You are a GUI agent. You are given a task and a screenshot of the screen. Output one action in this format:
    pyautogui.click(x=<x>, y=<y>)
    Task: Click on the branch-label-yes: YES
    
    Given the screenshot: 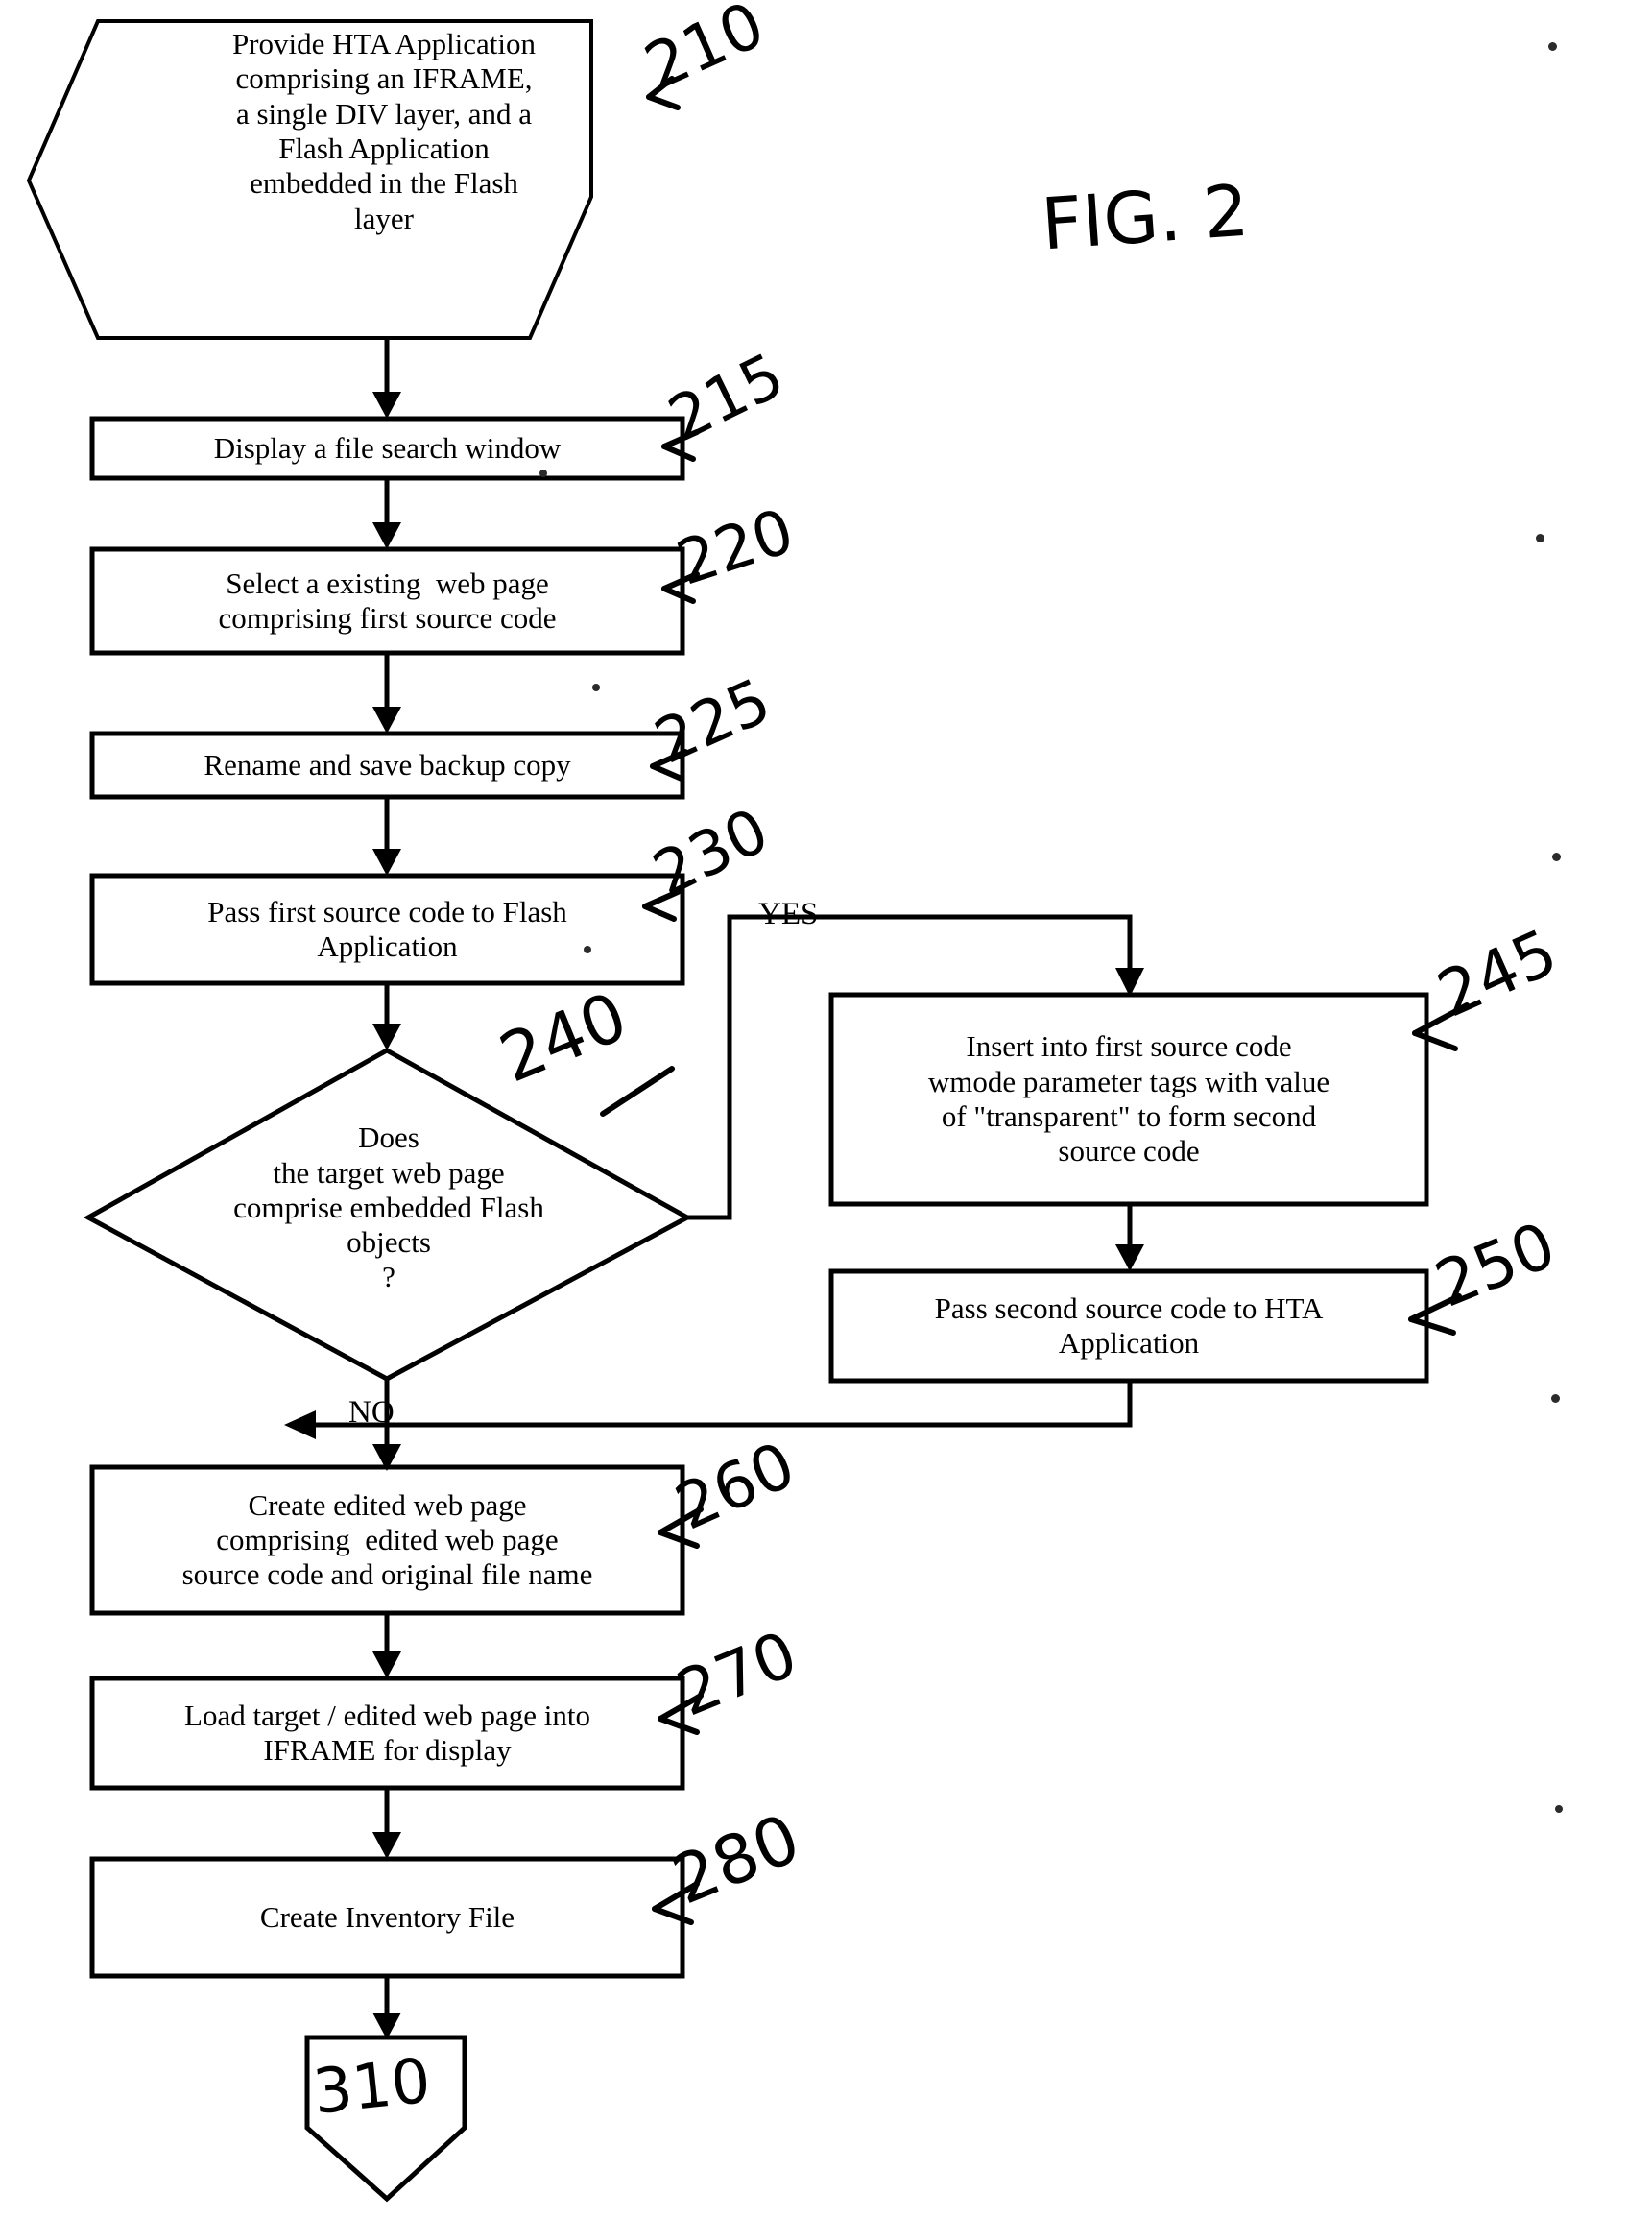 What is the action you would take?
    pyautogui.click(x=788, y=914)
    